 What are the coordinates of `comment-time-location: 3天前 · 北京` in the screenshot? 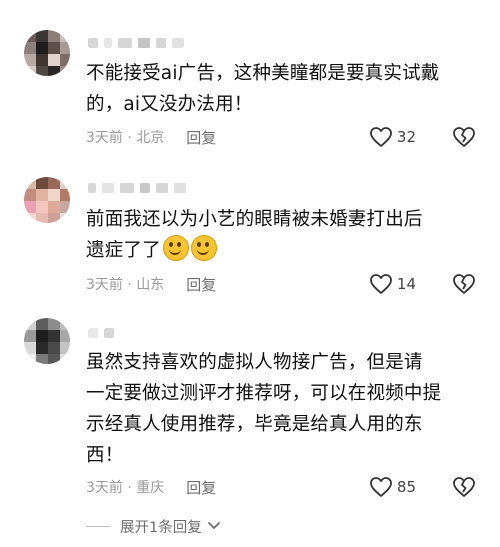 It's located at (125, 138).